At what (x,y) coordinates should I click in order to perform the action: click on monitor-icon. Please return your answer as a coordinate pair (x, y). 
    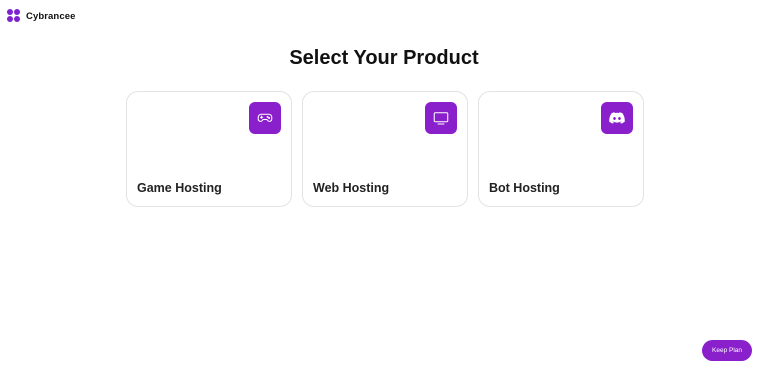
    Looking at the image, I should click on (441, 118).